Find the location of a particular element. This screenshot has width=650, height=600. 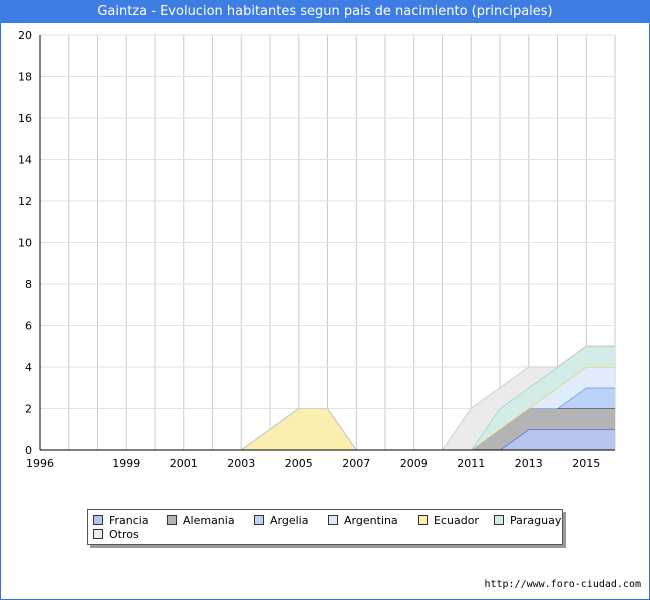

y-tick-label: 10 is located at coordinates (25, 243).